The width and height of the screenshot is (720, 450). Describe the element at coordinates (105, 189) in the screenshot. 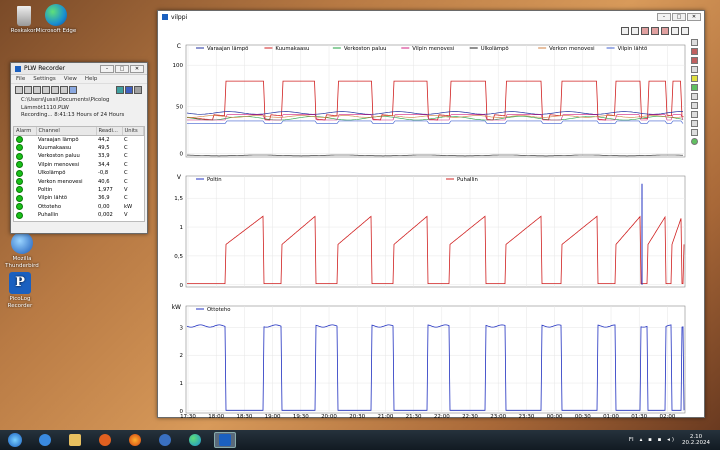

I see `channel-reading: 1,977` at that location.